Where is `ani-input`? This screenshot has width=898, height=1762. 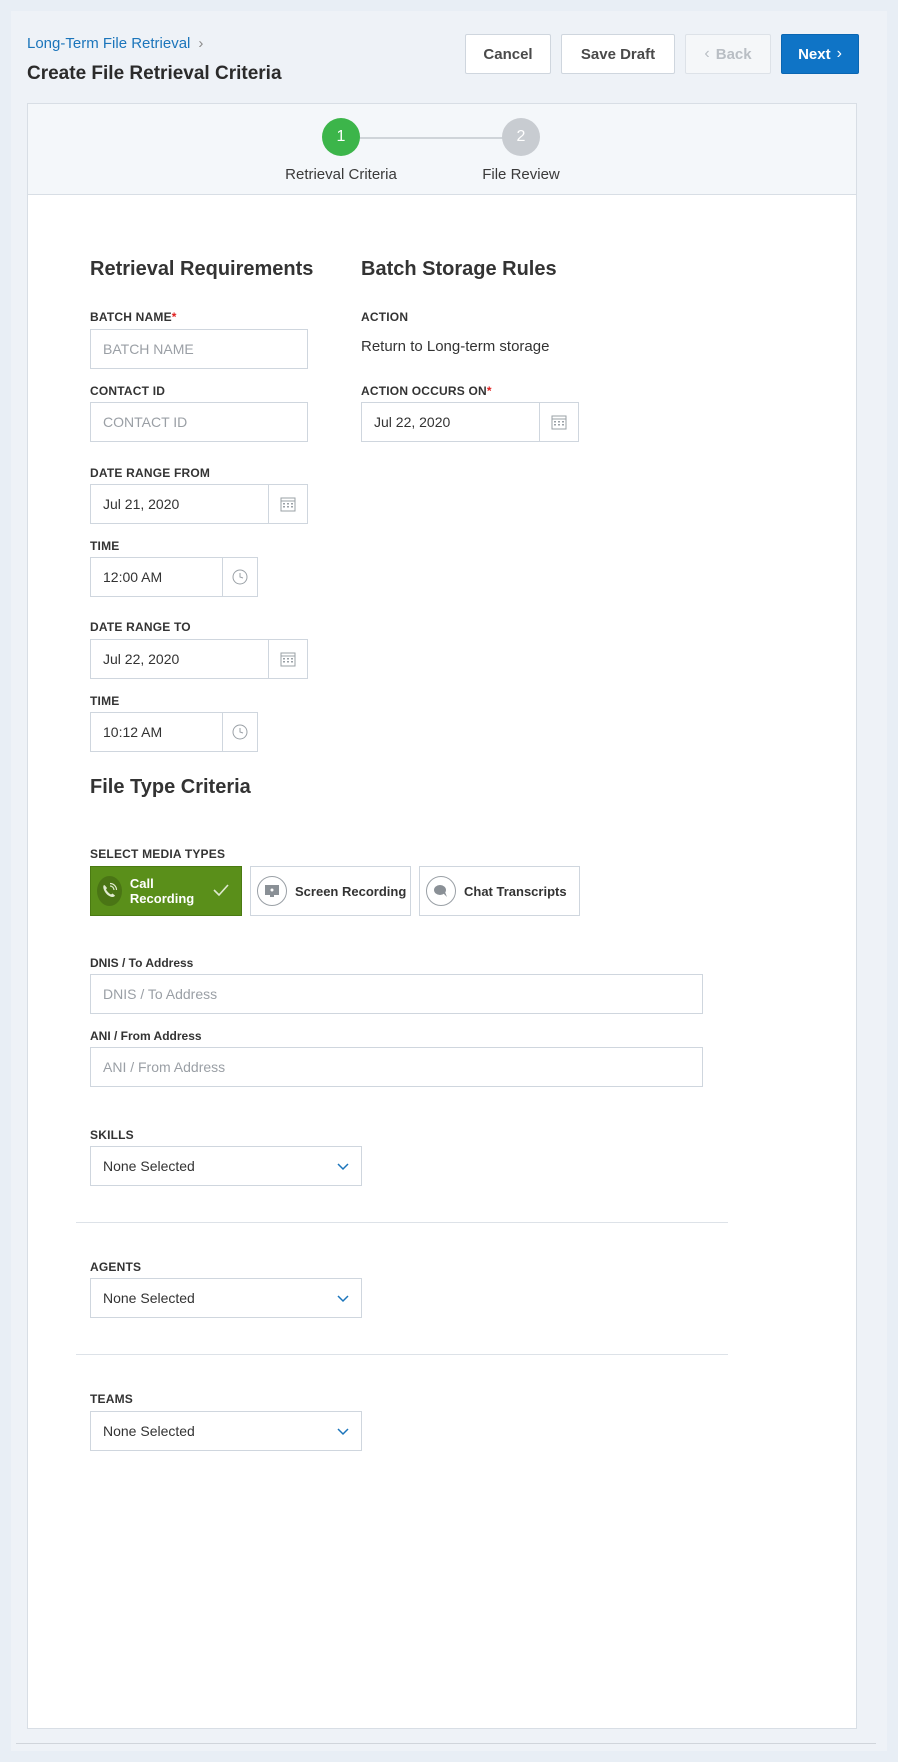
ani-input is located at coordinates (396, 1067).